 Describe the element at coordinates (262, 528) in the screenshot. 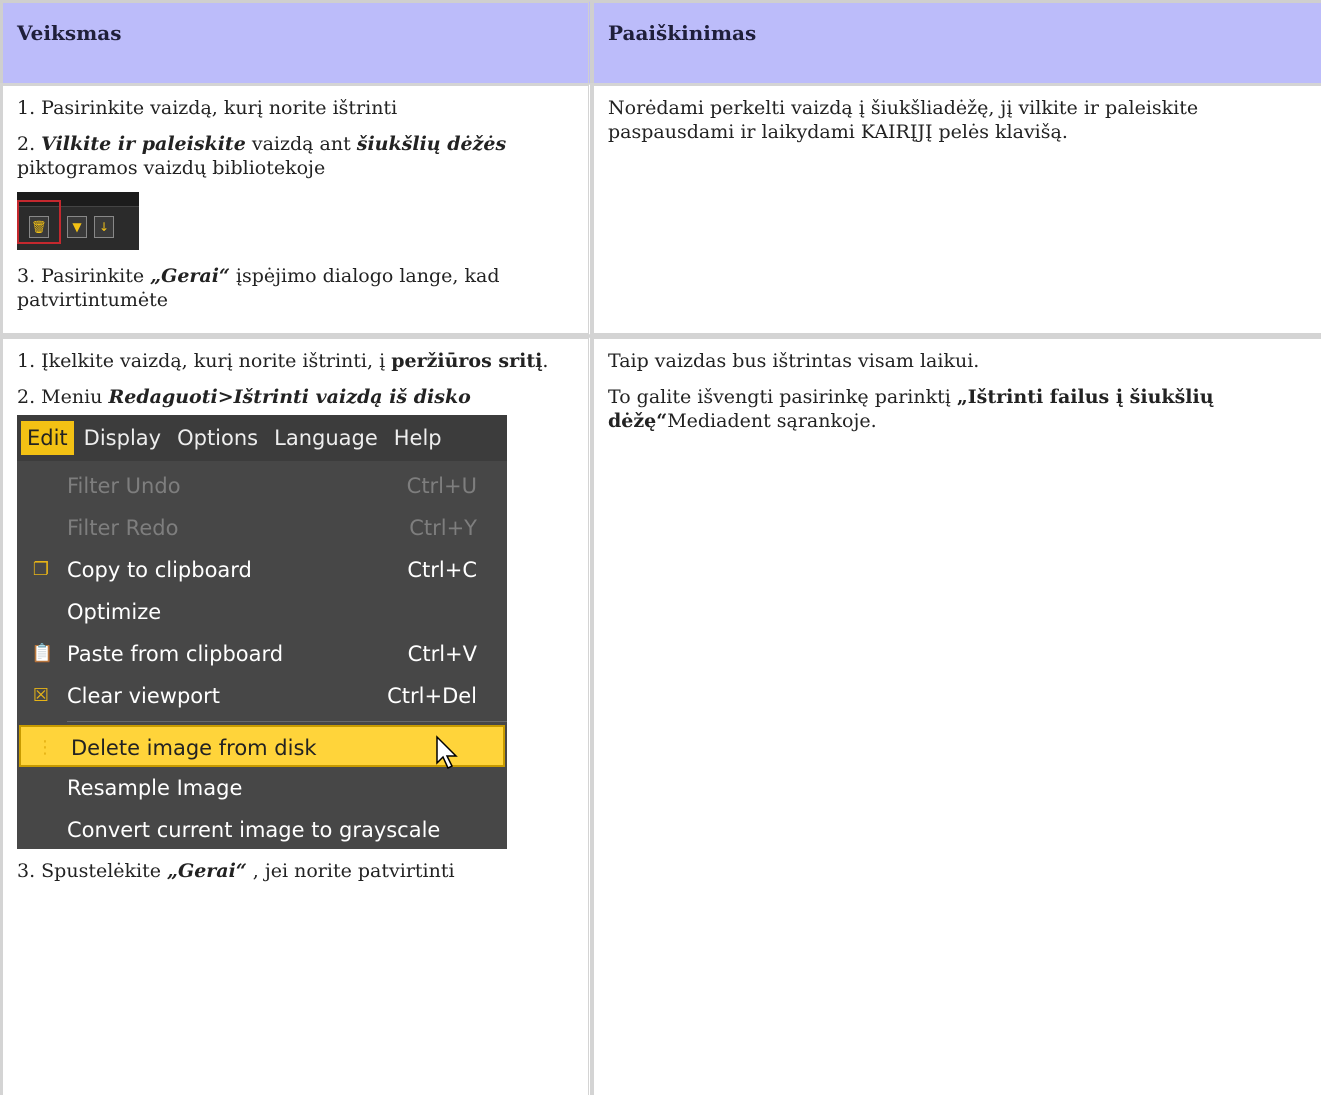

I see `menu-item-filter-redo: Filter Redo Ctrl+Y` at that location.